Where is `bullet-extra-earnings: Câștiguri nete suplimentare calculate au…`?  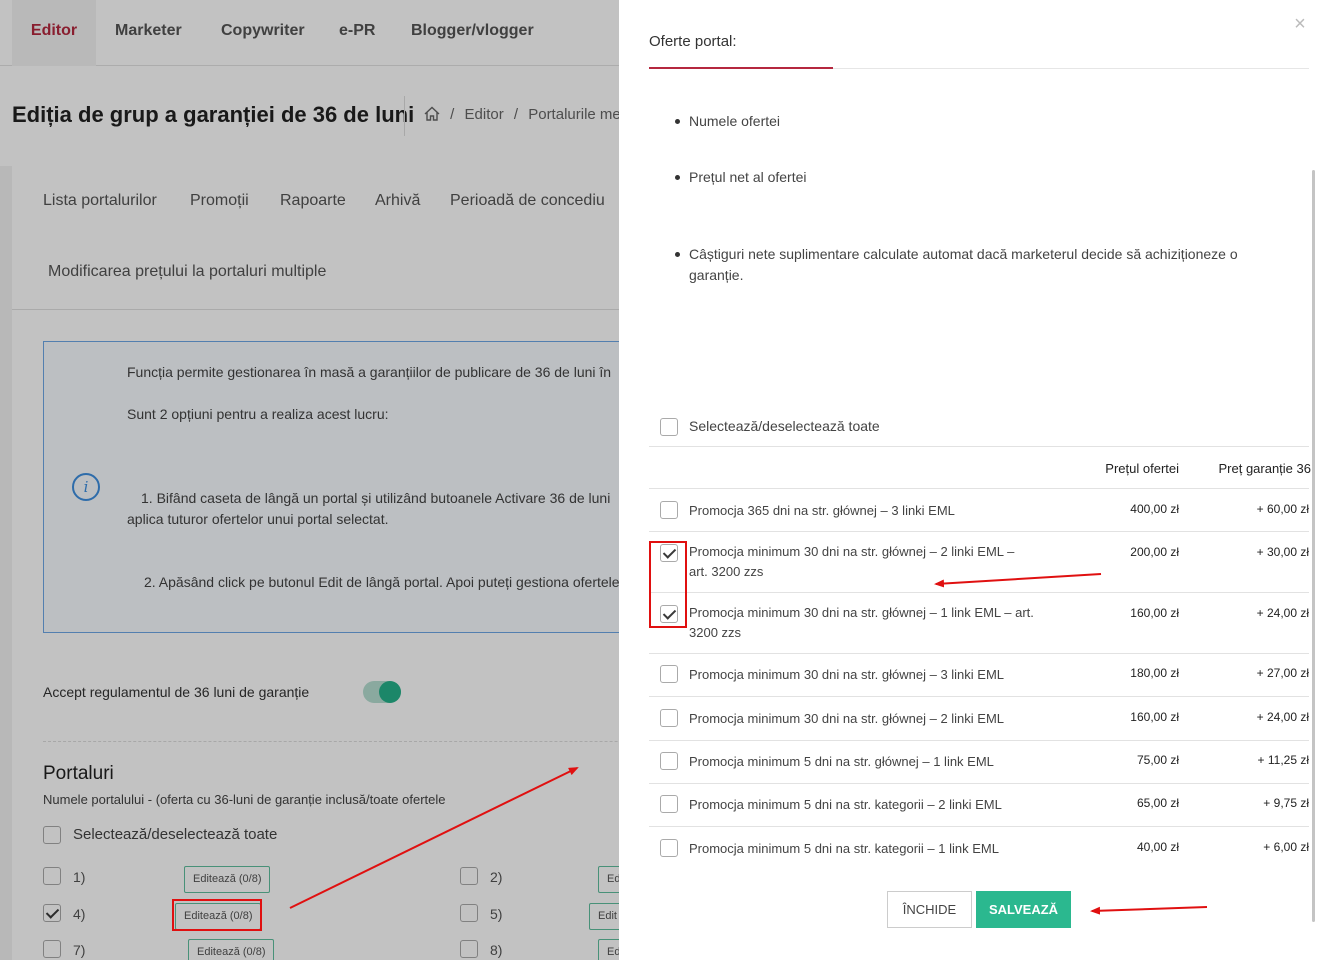 bullet-extra-earnings: Câștiguri nete suplimentare calculate au… is located at coordinates (982, 265).